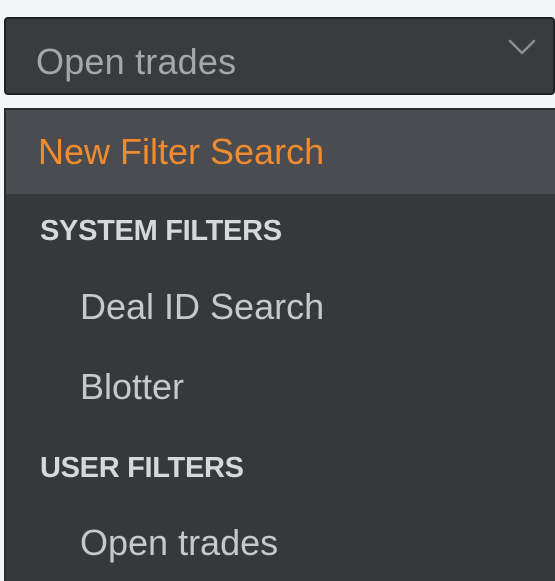  Describe the element at coordinates (161, 231) in the screenshot. I see `system-filters-header: SYSTEM FILTERS` at that location.